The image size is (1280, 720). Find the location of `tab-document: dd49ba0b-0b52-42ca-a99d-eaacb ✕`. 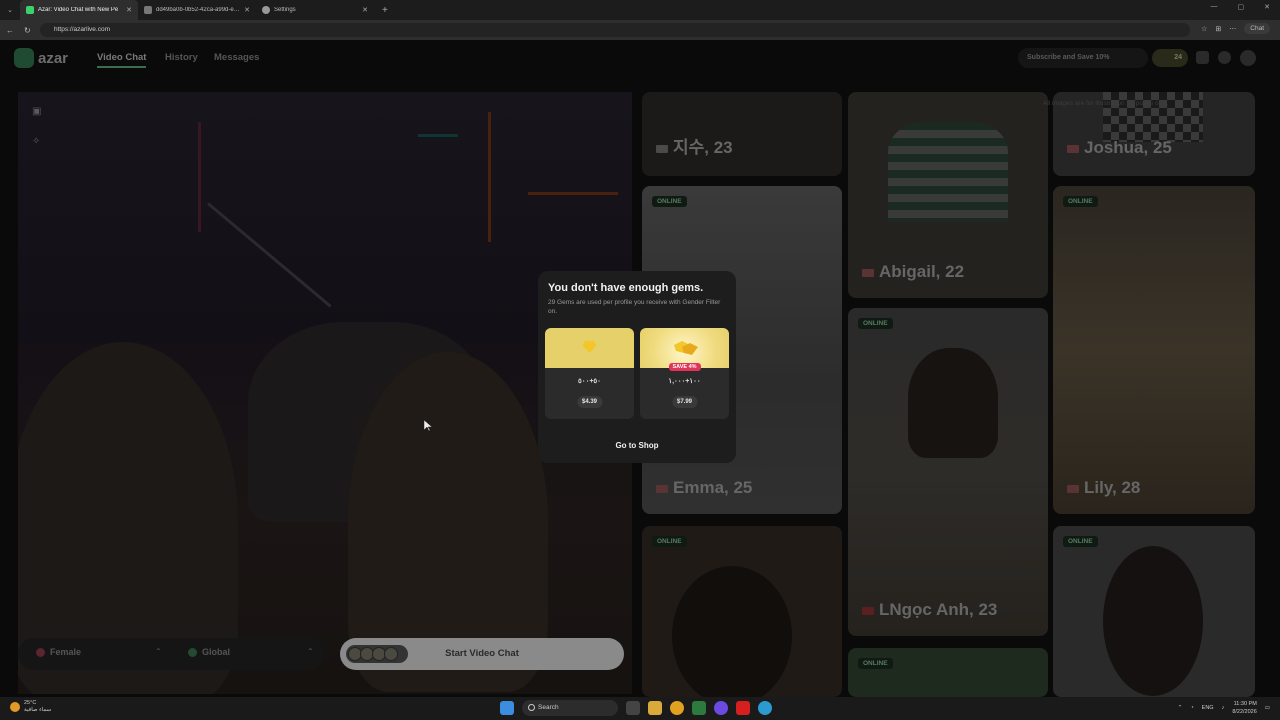

tab-document: dd49ba0b-0b52-42ca-a99d-eaacb ✕ is located at coordinates (197, 10).